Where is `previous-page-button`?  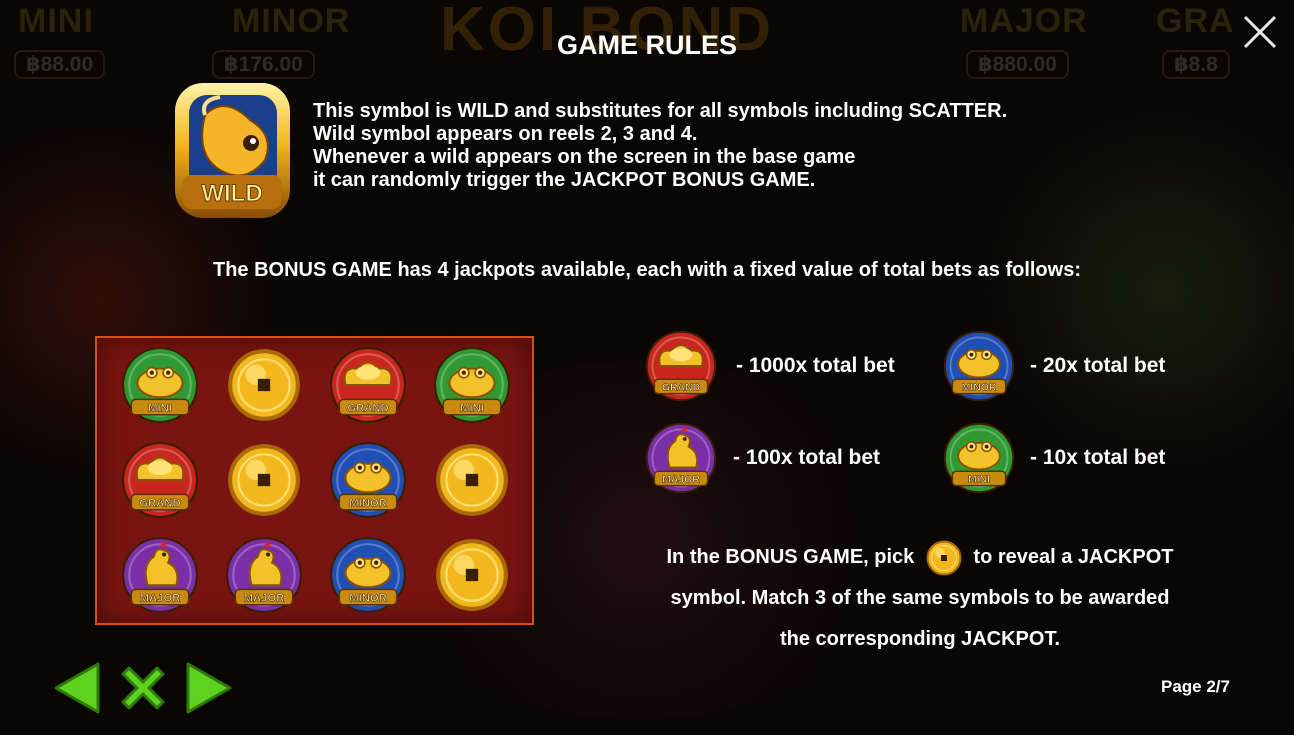
previous-page-button is located at coordinates (77, 688).